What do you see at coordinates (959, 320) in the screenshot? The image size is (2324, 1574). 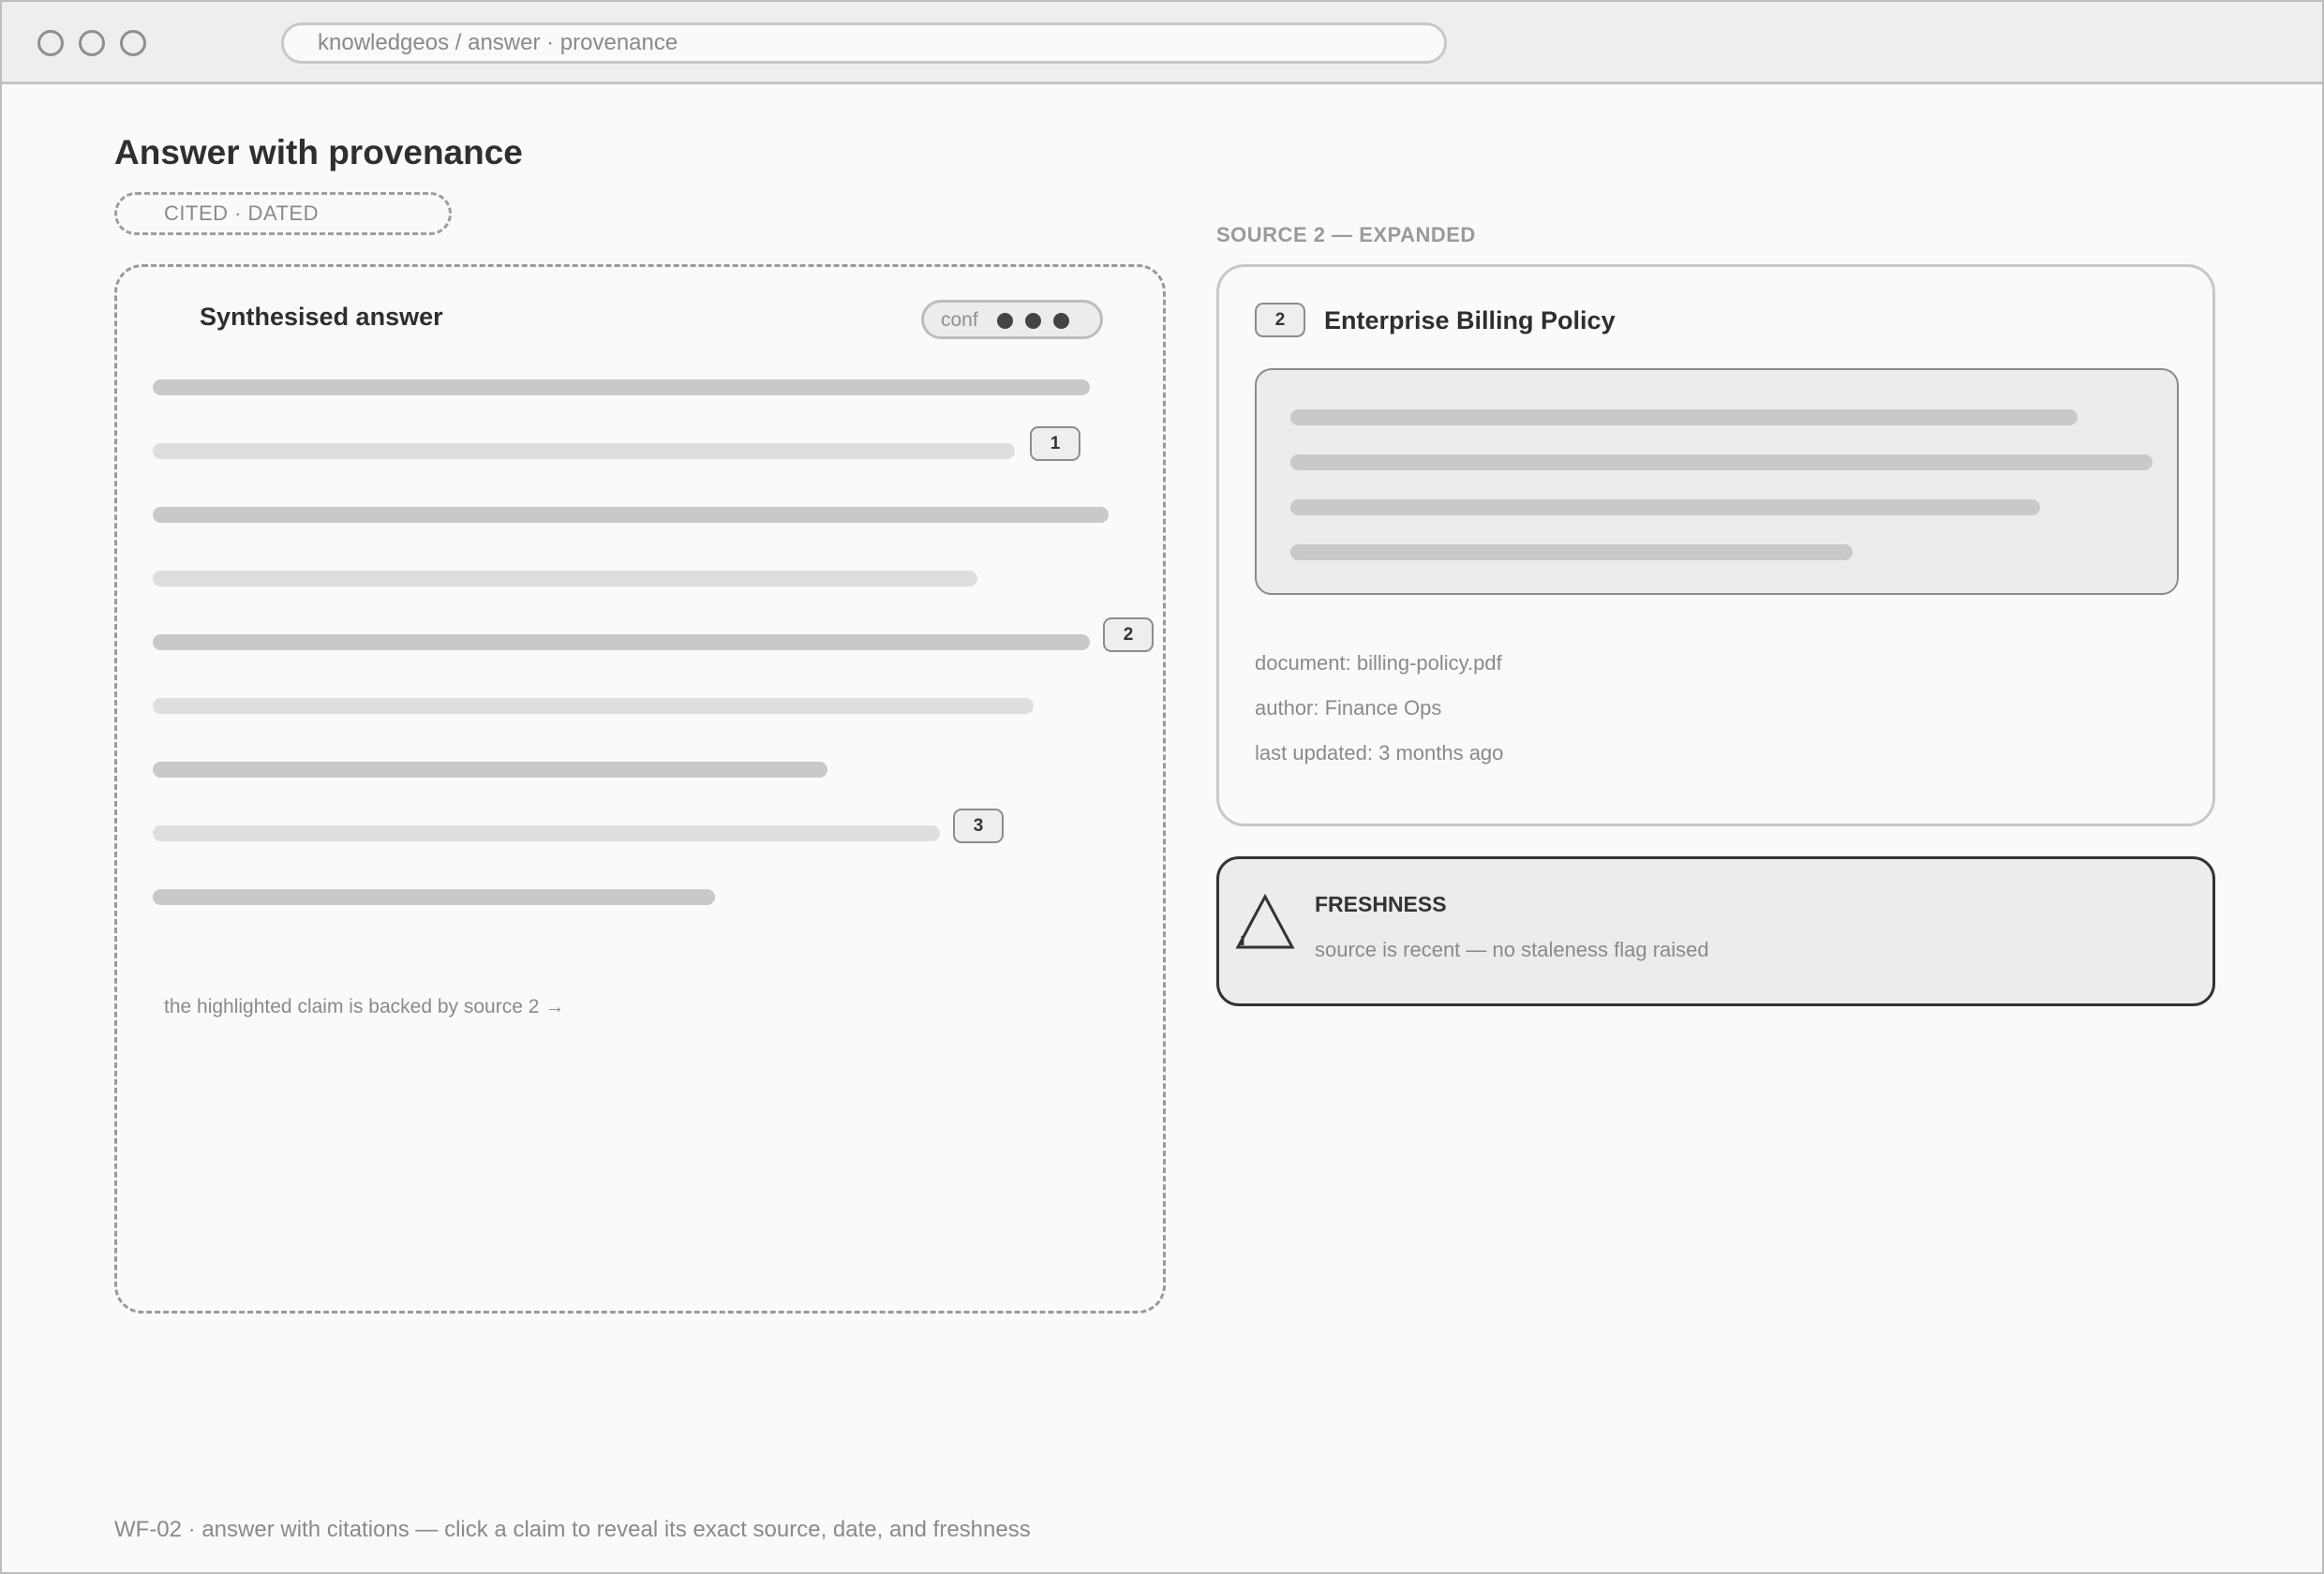 I see `confidence-label: conf` at bounding box center [959, 320].